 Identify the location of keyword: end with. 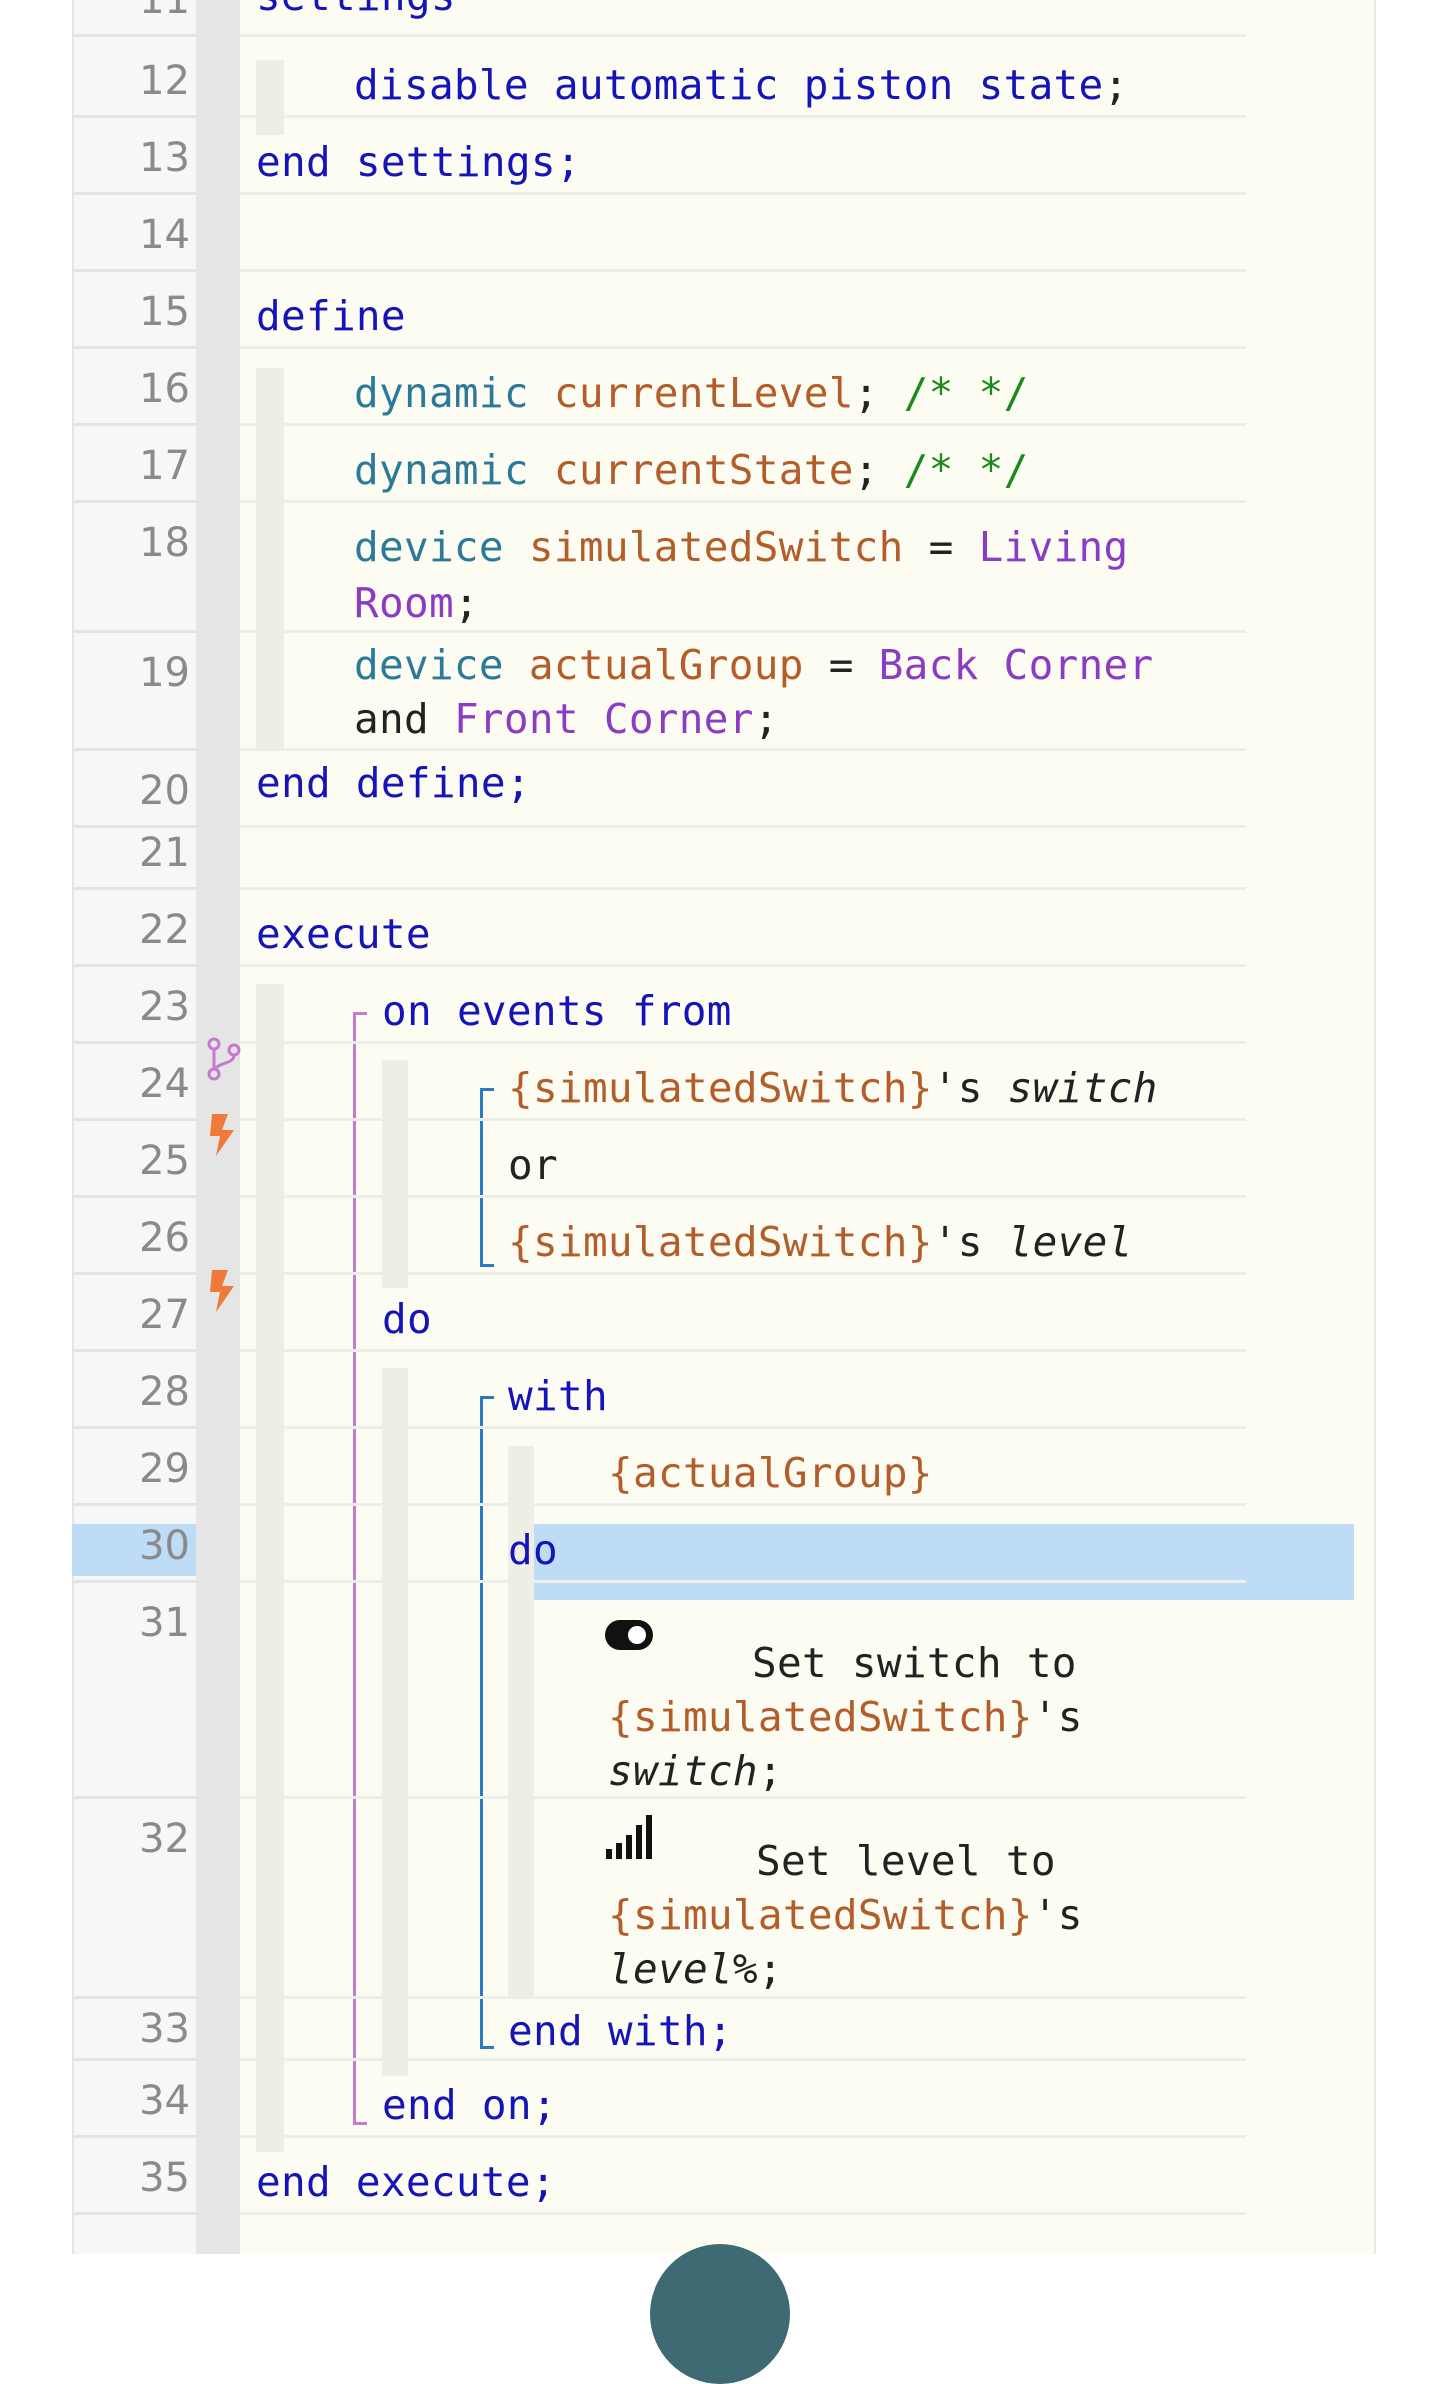
(608, 2031).